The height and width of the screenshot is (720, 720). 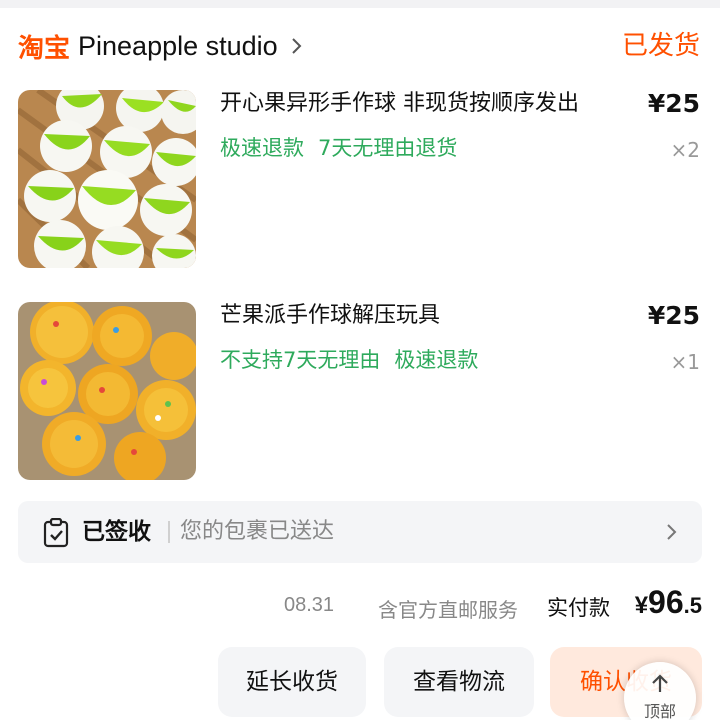 I want to click on paid-label: 实付款, so click(x=578, y=608).